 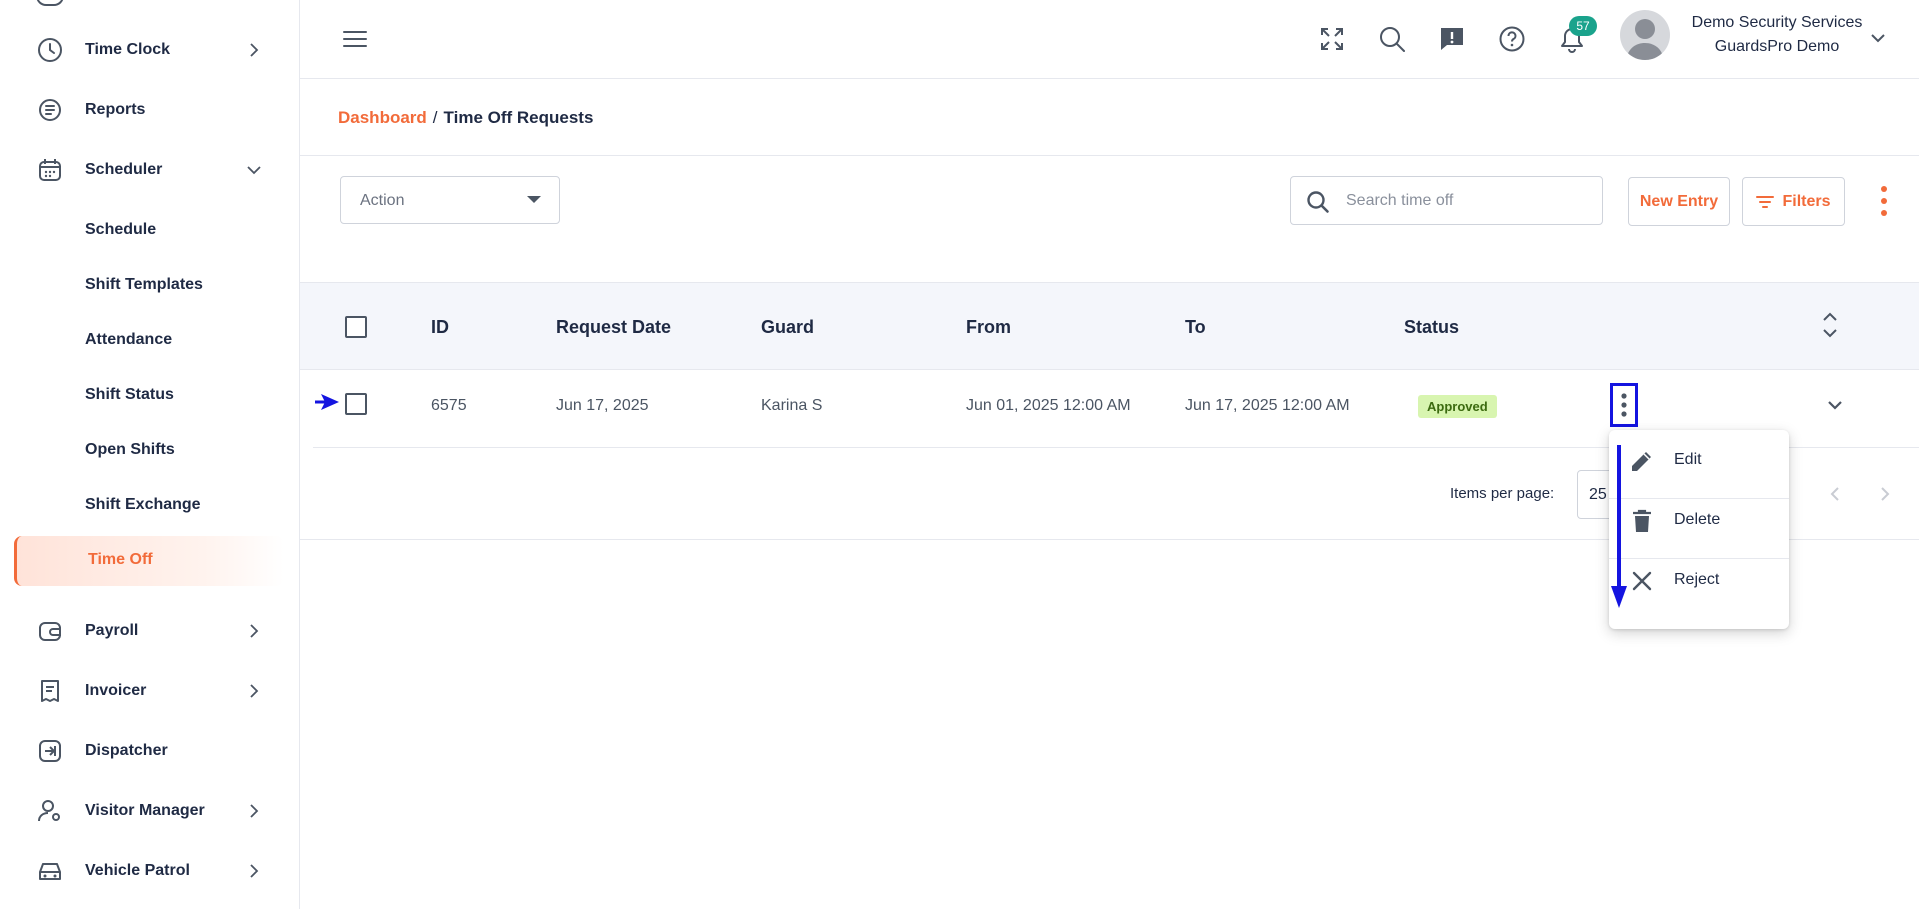 I want to click on column-header-to: To, so click(x=1195, y=327).